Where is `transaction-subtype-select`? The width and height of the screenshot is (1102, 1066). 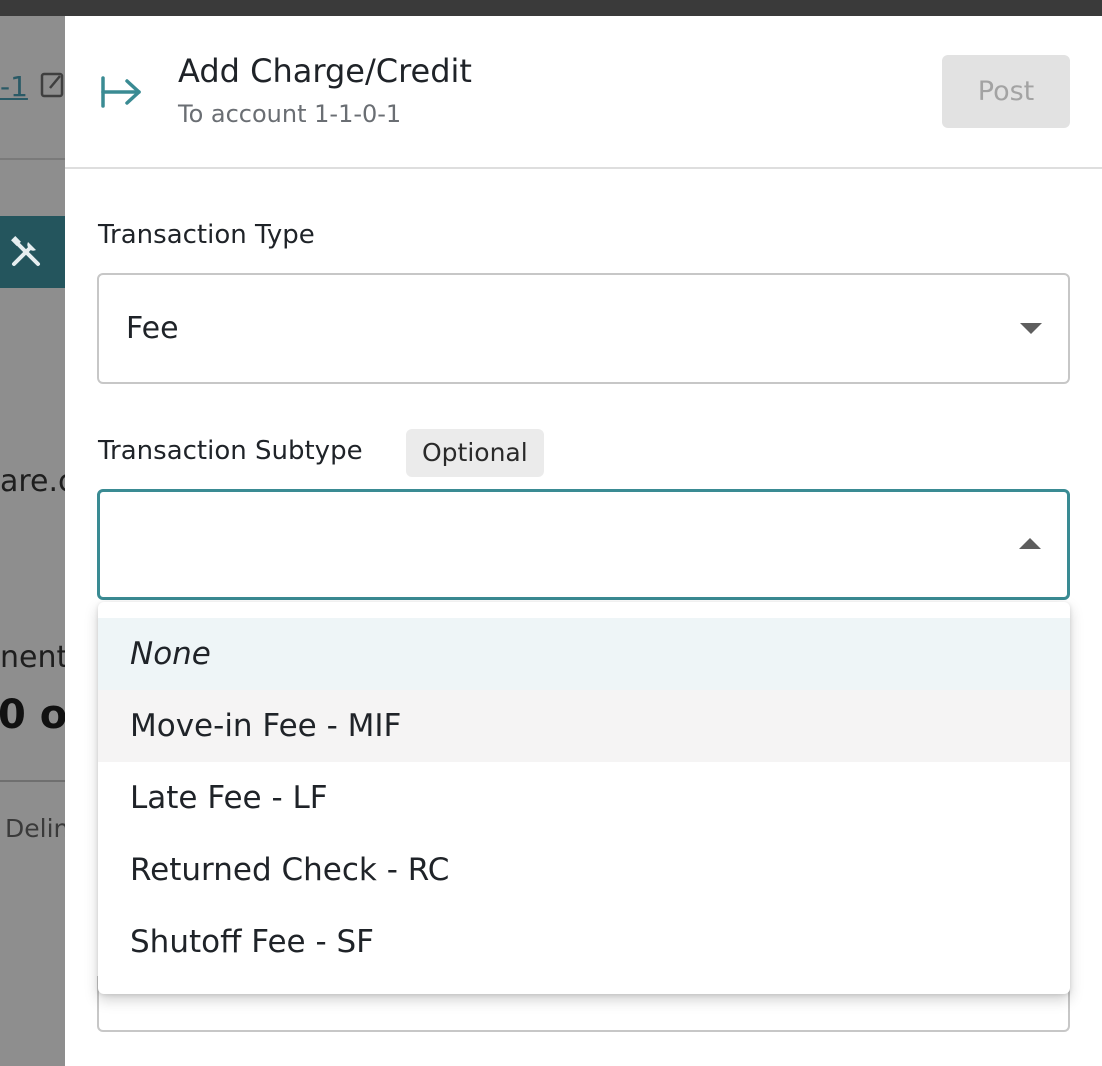
transaction-subtype-select is located at coordinates (583, 544).